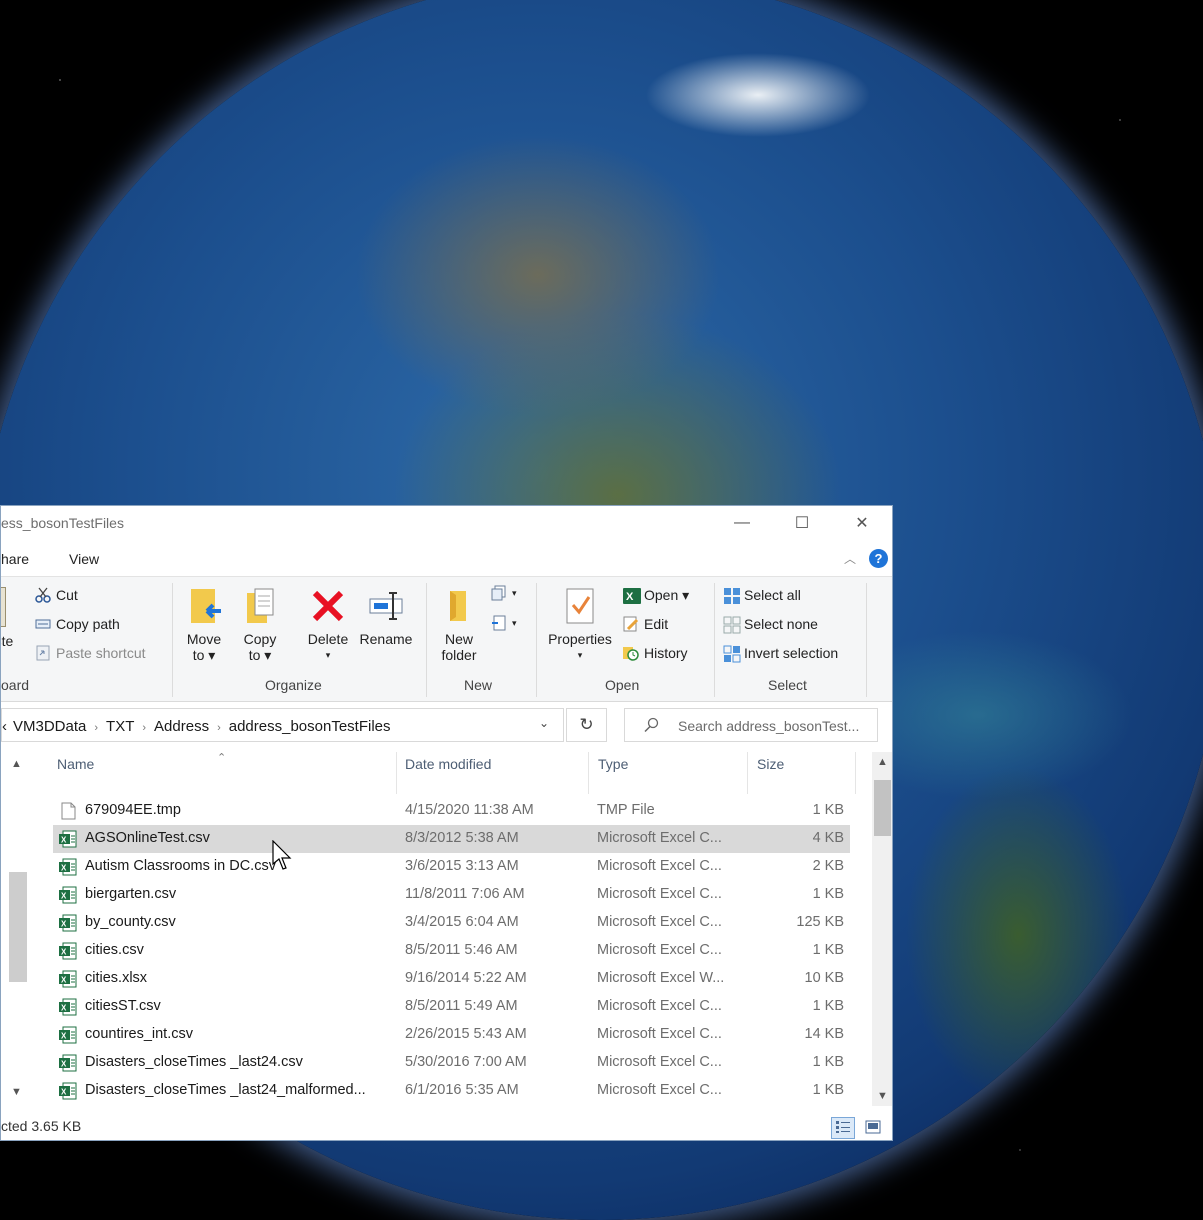 This screenshot has height=1220, width=1203. What do you see at coordinates (882, 1096) in the screenshot?
I see `scroll-down-icon: ▼` at bounding box center [882, 1096].